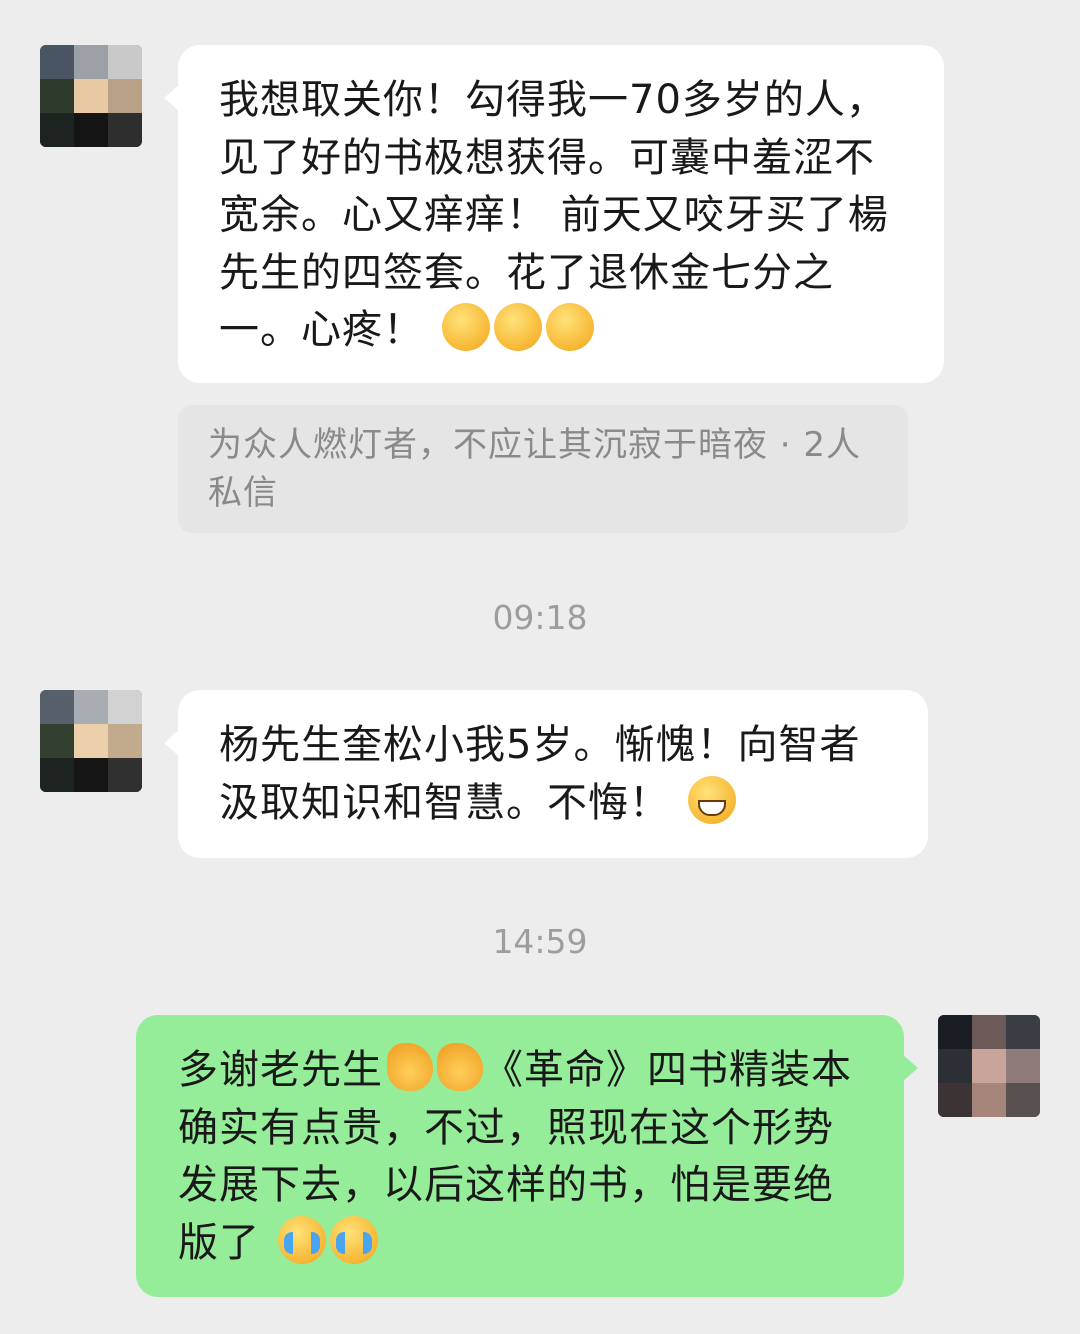 The width and height of the screenshot is (1080, 1334). I want to click on own-avatar, so click(989, 1066).